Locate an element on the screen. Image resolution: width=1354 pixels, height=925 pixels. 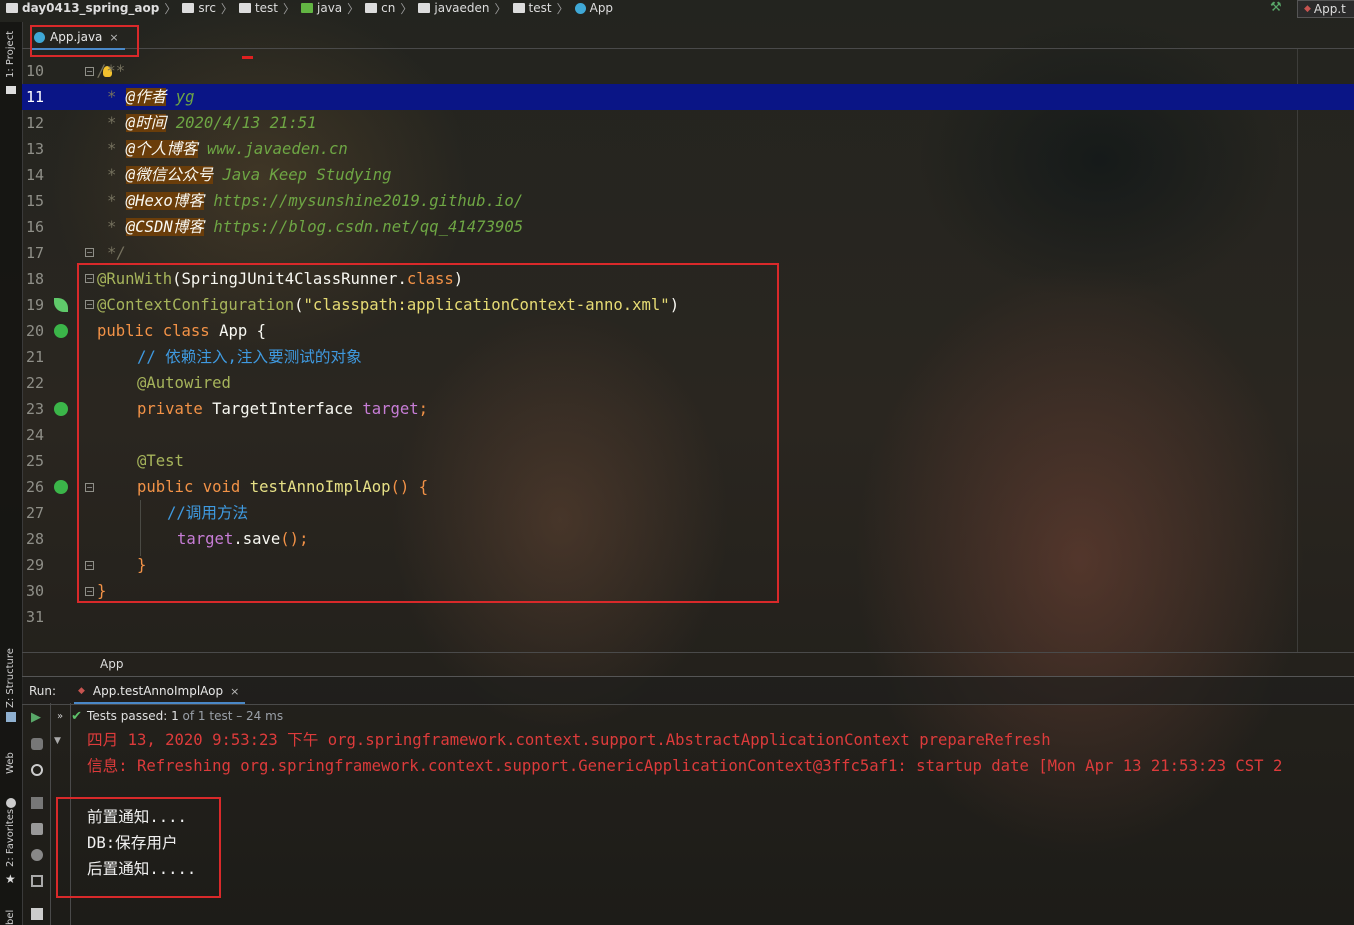
breadcrumb-cn: cn 〉 is located at coordinates (385, 8).